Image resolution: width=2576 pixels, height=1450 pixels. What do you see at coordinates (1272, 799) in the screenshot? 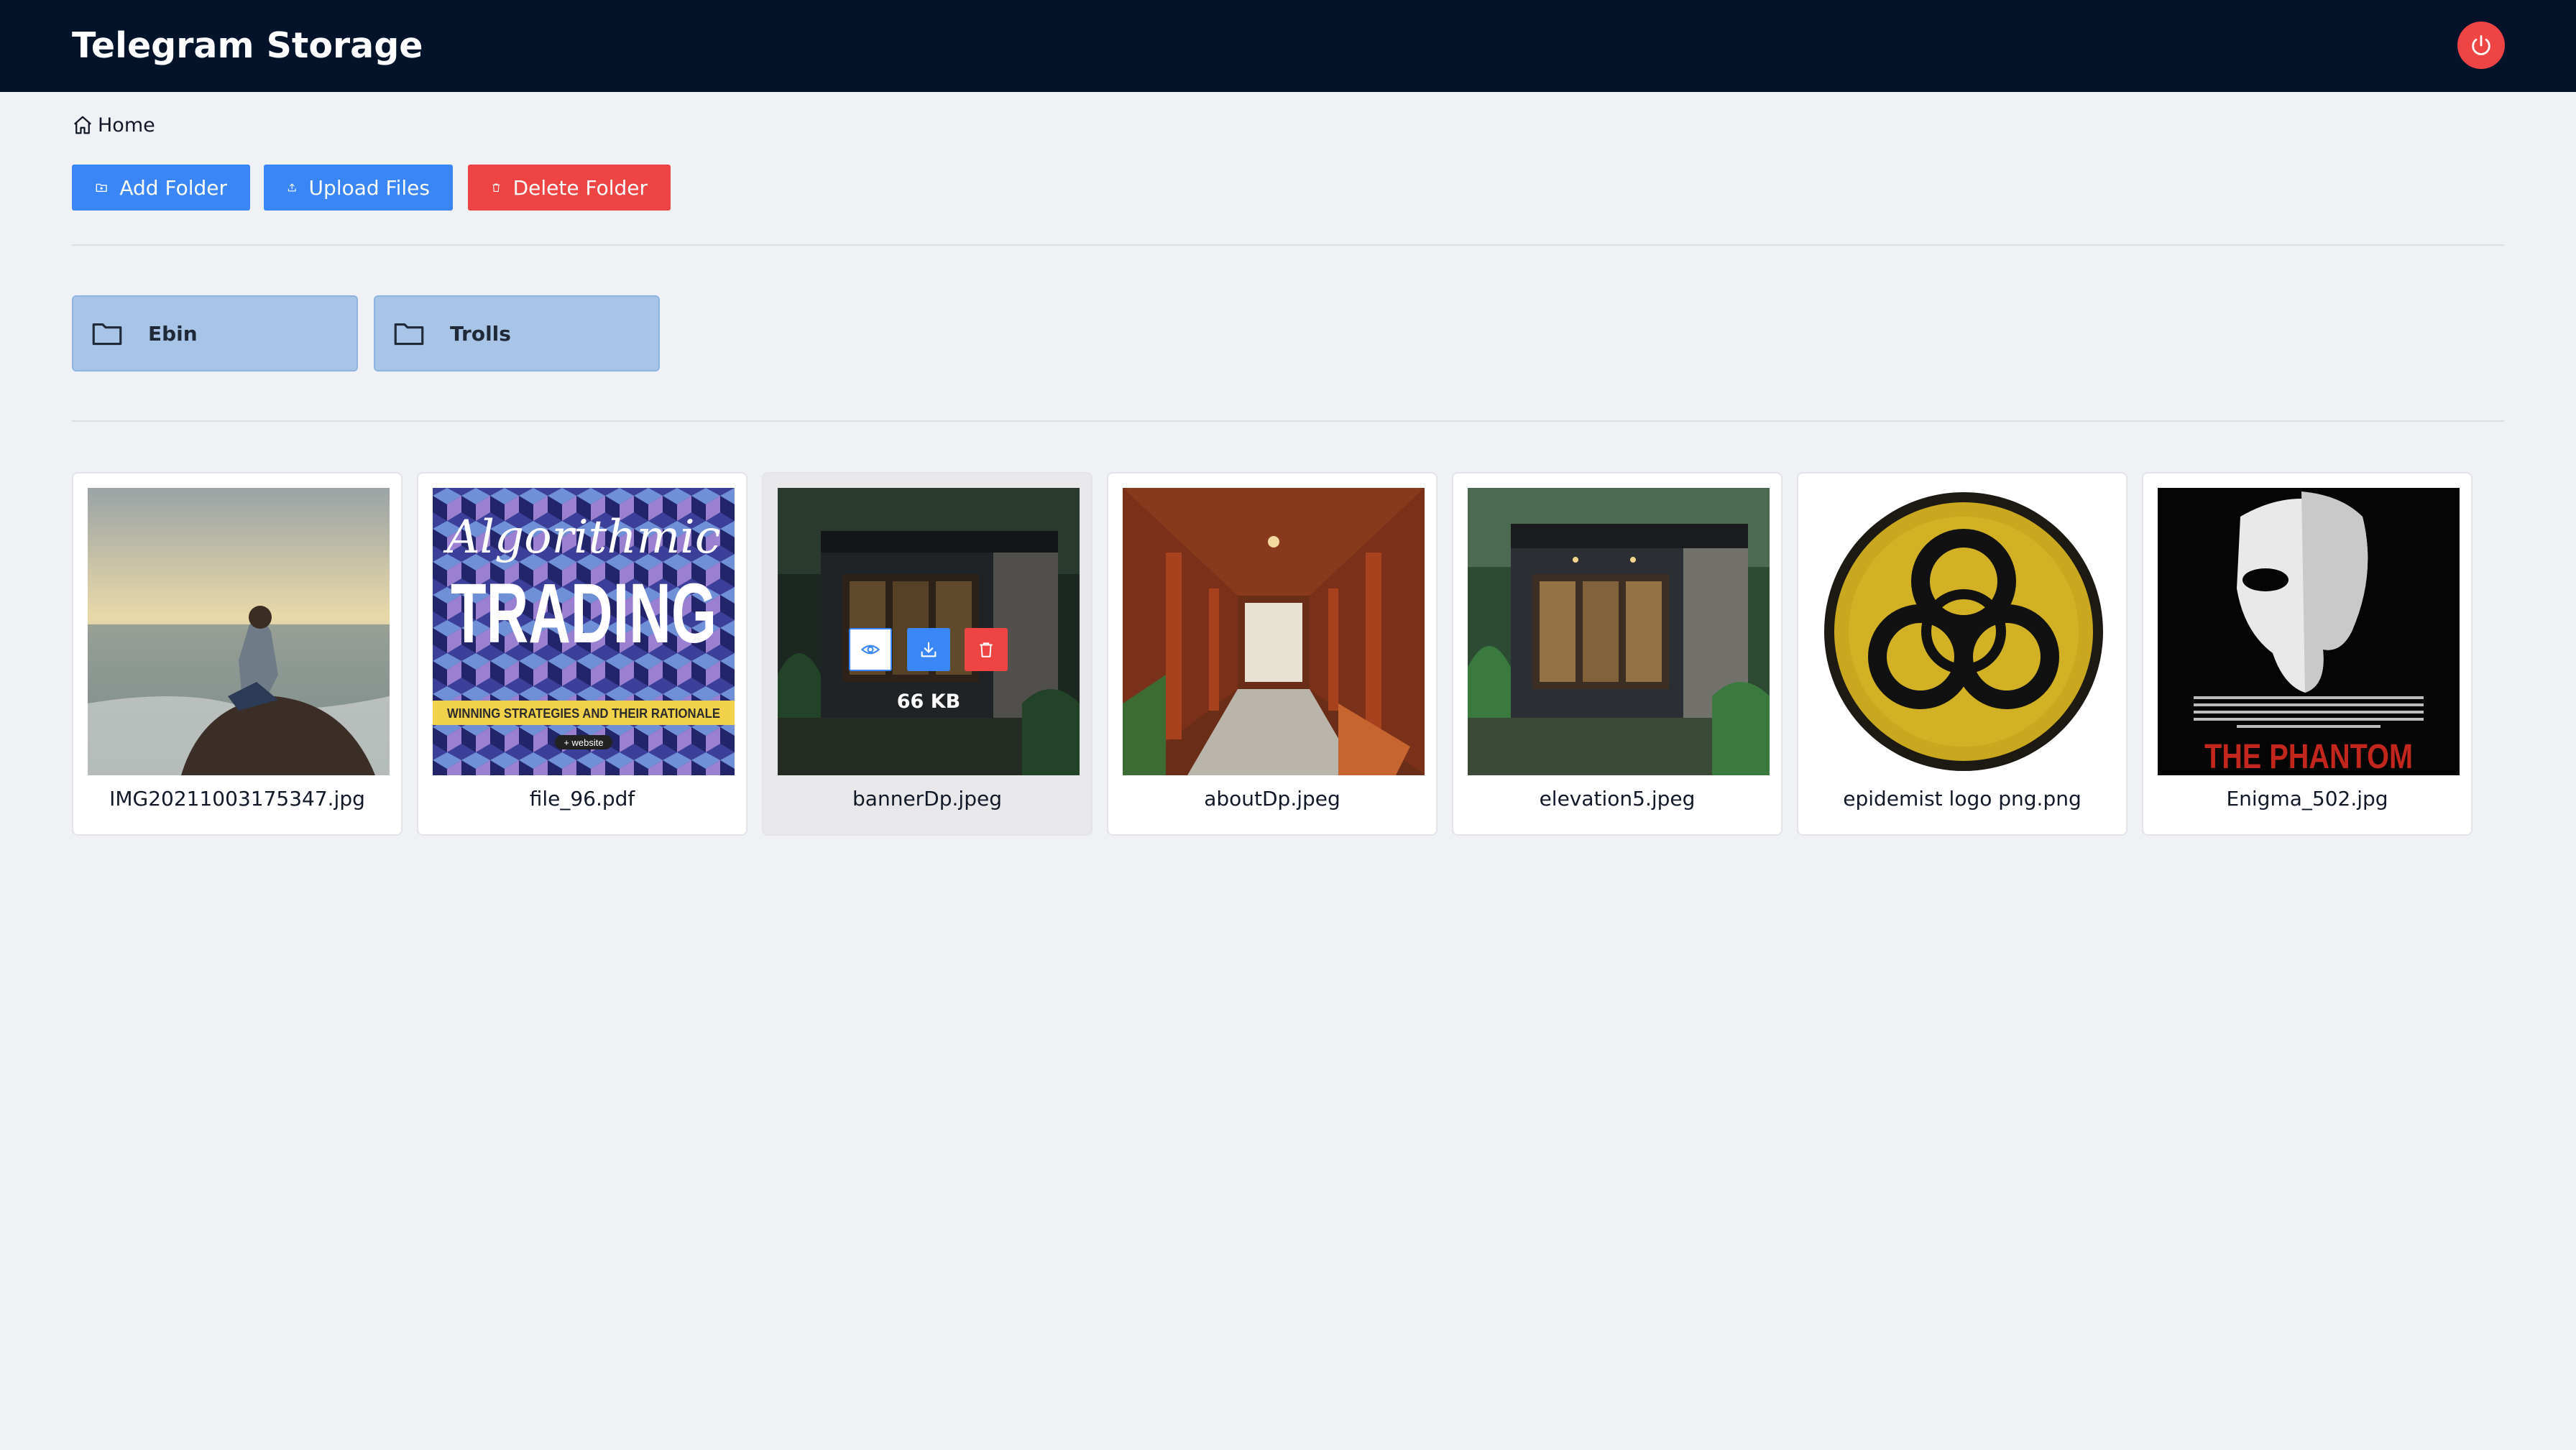
I see `file-name: aboutDp.jpeg` at bounding box center [1272, 799].